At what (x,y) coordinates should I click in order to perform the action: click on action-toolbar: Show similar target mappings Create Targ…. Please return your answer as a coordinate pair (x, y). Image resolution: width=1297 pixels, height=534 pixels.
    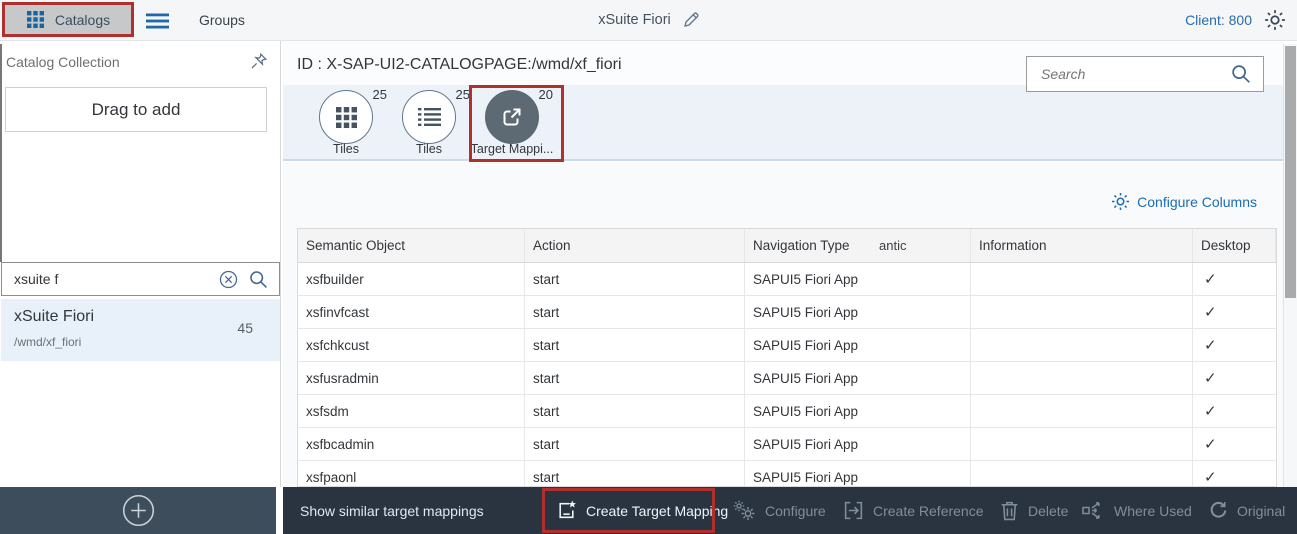
    Looking at the image, I should click on (790, 510).